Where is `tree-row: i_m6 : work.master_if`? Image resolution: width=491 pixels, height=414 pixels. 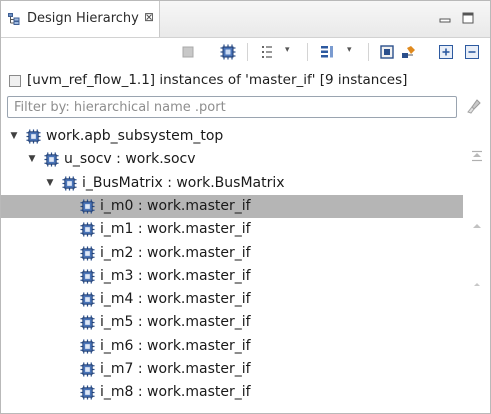 tree-row: i_m6 : work.master_if is located at coordinates (232, 346).